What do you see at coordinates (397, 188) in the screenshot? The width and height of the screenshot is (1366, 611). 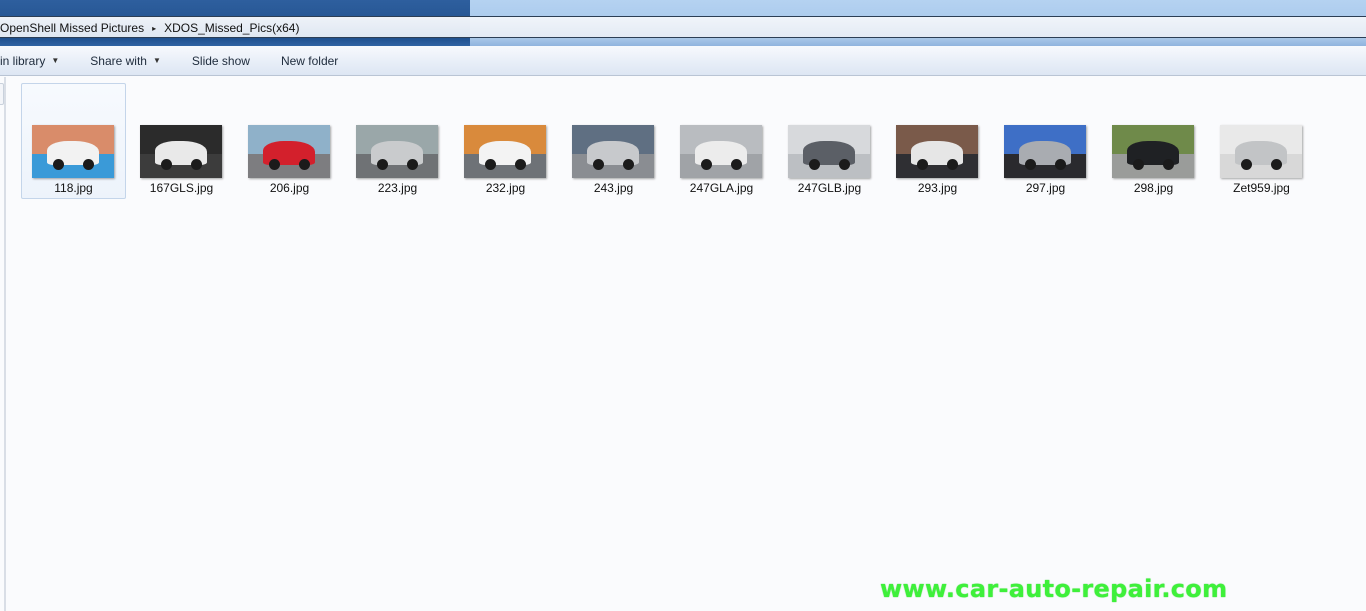 I see `file-name: 223.jpg` at bounding box center [397, 188].